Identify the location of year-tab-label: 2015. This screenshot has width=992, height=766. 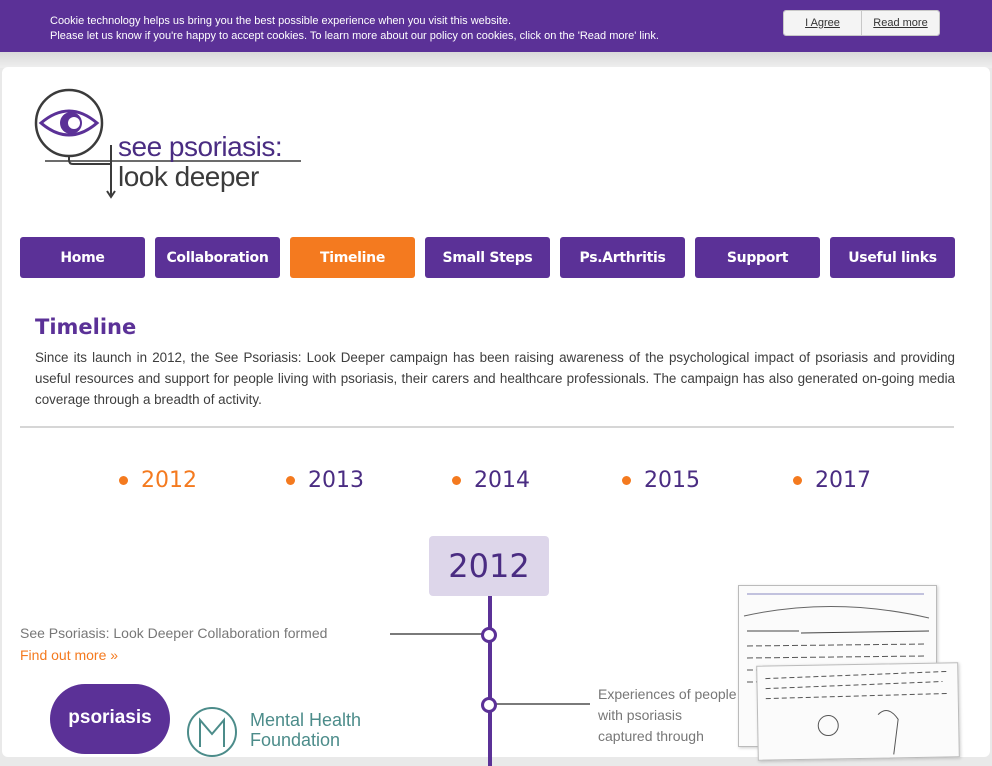
(672, 480).